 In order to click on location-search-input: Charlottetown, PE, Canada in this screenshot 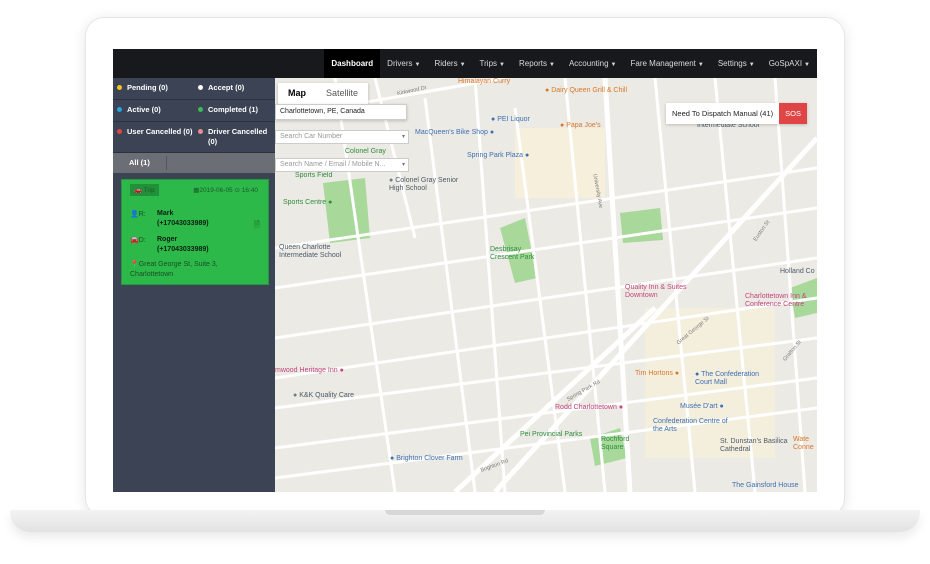, I will do `click(341, 112)`.